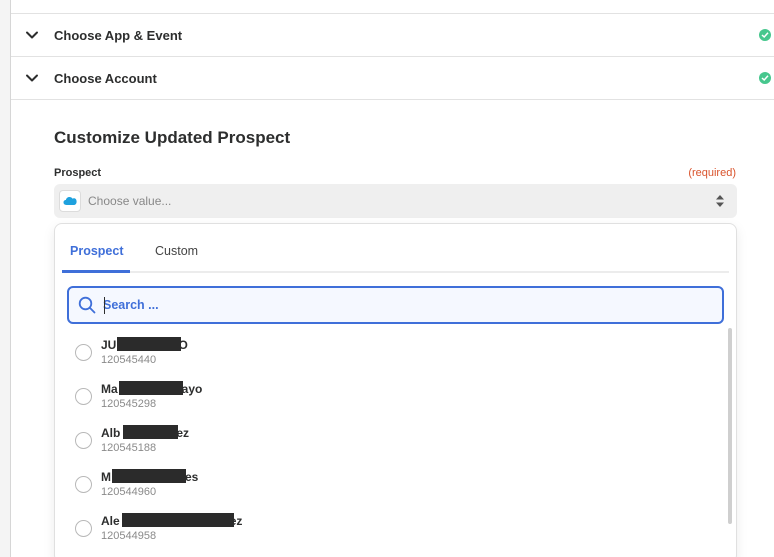 This screenshot has height=557, width=774. Describe the element at coordinates (385, 530) in the screenshot. I see `list-item: Ale ez 120544958` at that location.